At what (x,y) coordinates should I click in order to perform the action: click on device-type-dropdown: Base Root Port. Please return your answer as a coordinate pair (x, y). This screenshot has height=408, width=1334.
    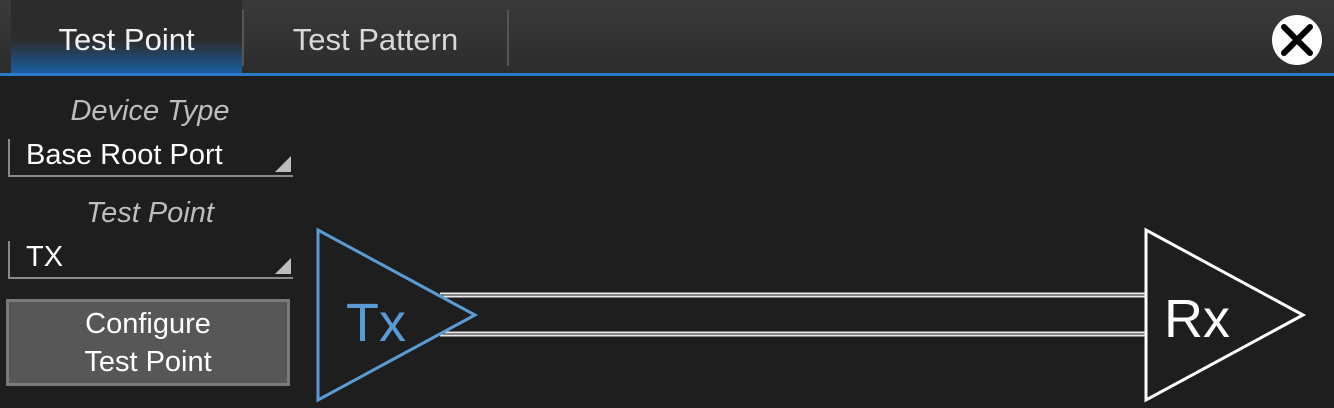
    Looking at the image, I should click on (150, 158).